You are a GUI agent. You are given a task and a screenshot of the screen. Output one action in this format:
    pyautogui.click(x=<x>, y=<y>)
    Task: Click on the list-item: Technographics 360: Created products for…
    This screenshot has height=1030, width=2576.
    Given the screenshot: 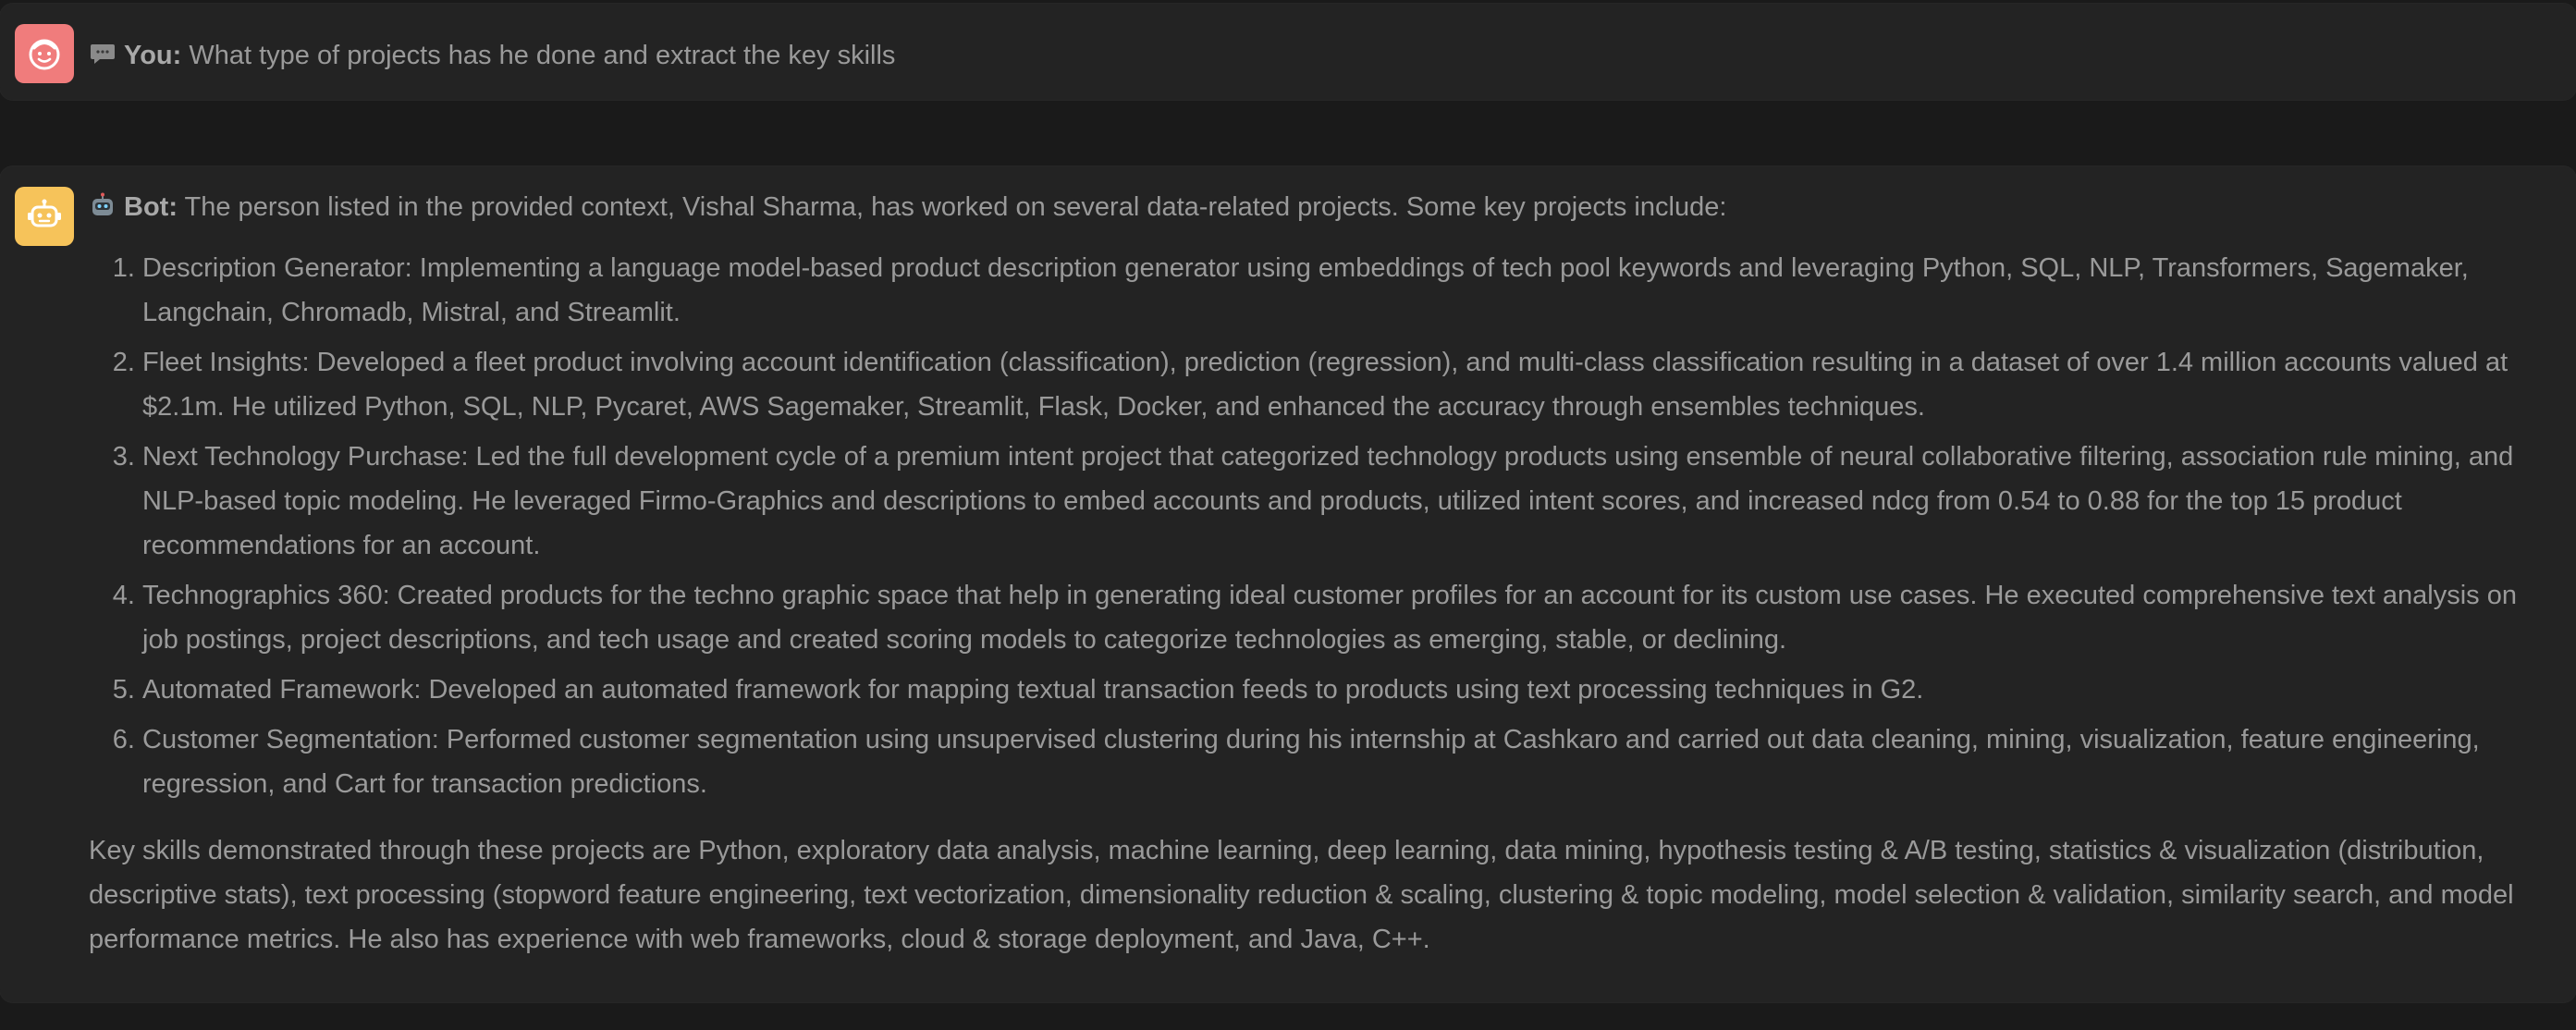 What is the action you would take?
    pyautogui.click(x=1349, y=617)
    